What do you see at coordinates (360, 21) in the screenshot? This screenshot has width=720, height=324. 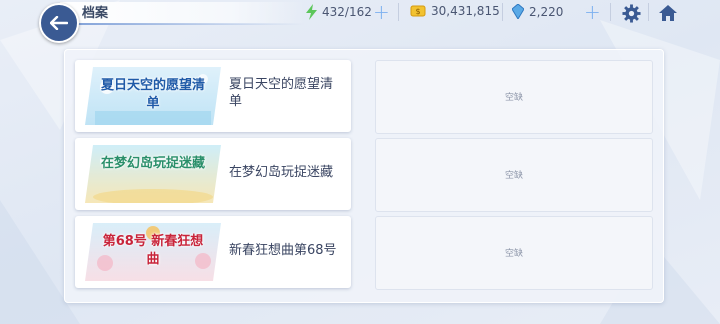 I see `top-bar: 档案 432/162 + $ 30,431,815 2,220 +` at bounding box center [360, 21].